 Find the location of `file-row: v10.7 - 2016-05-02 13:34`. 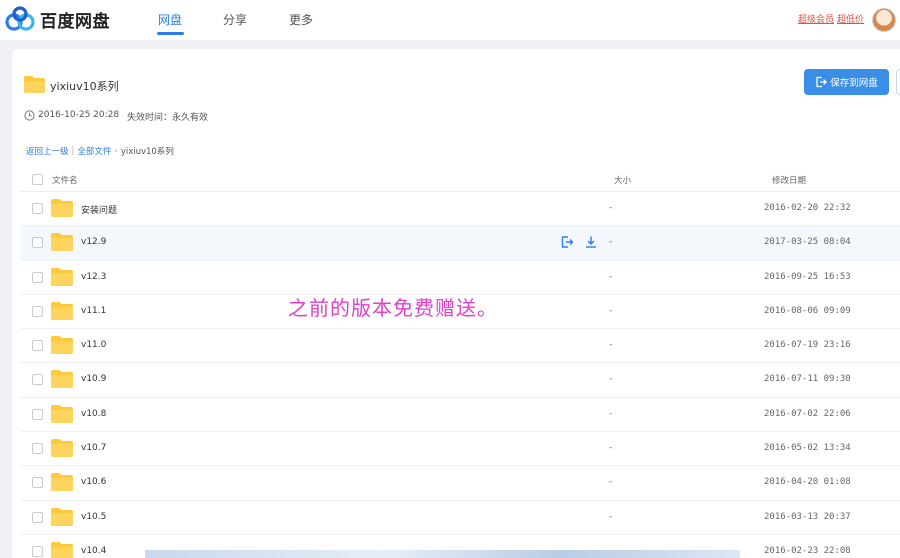

file-row: v10.7 - 2016-05-02 13:34 is located at coordinates (460, 449).